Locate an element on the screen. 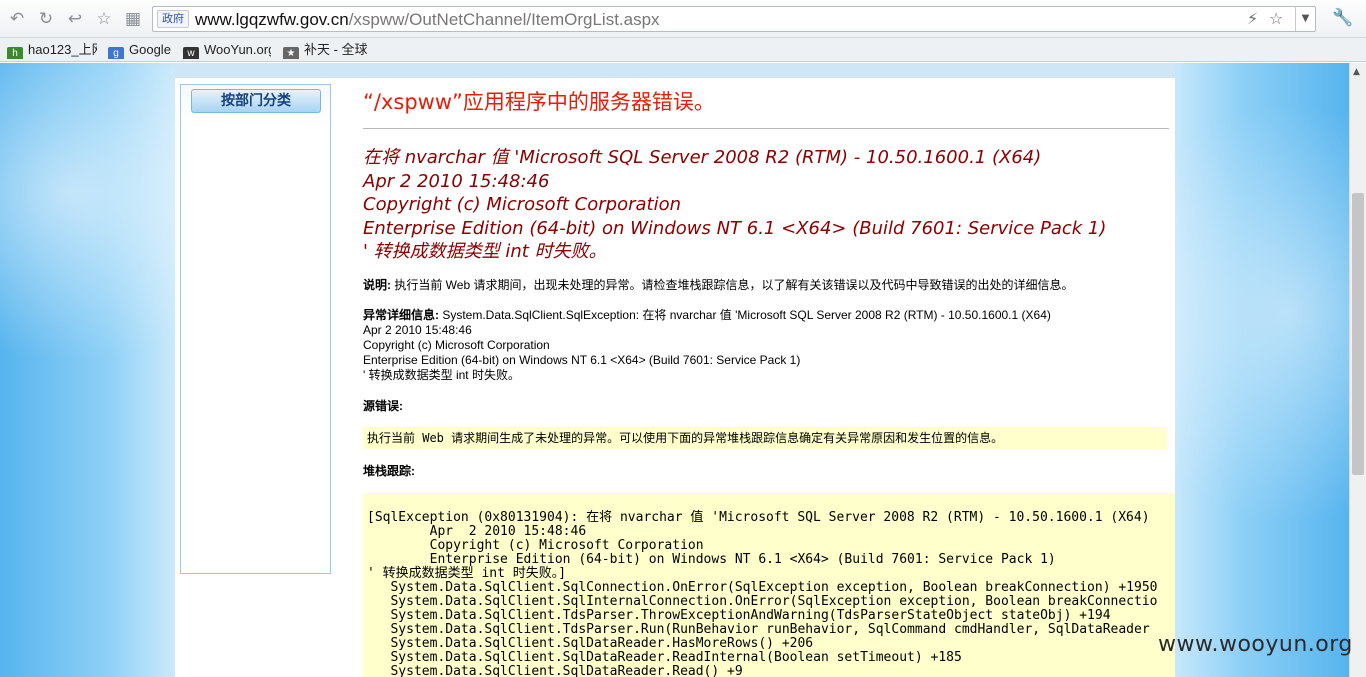  scroll-thumb is located at coordinates (1358, 334).